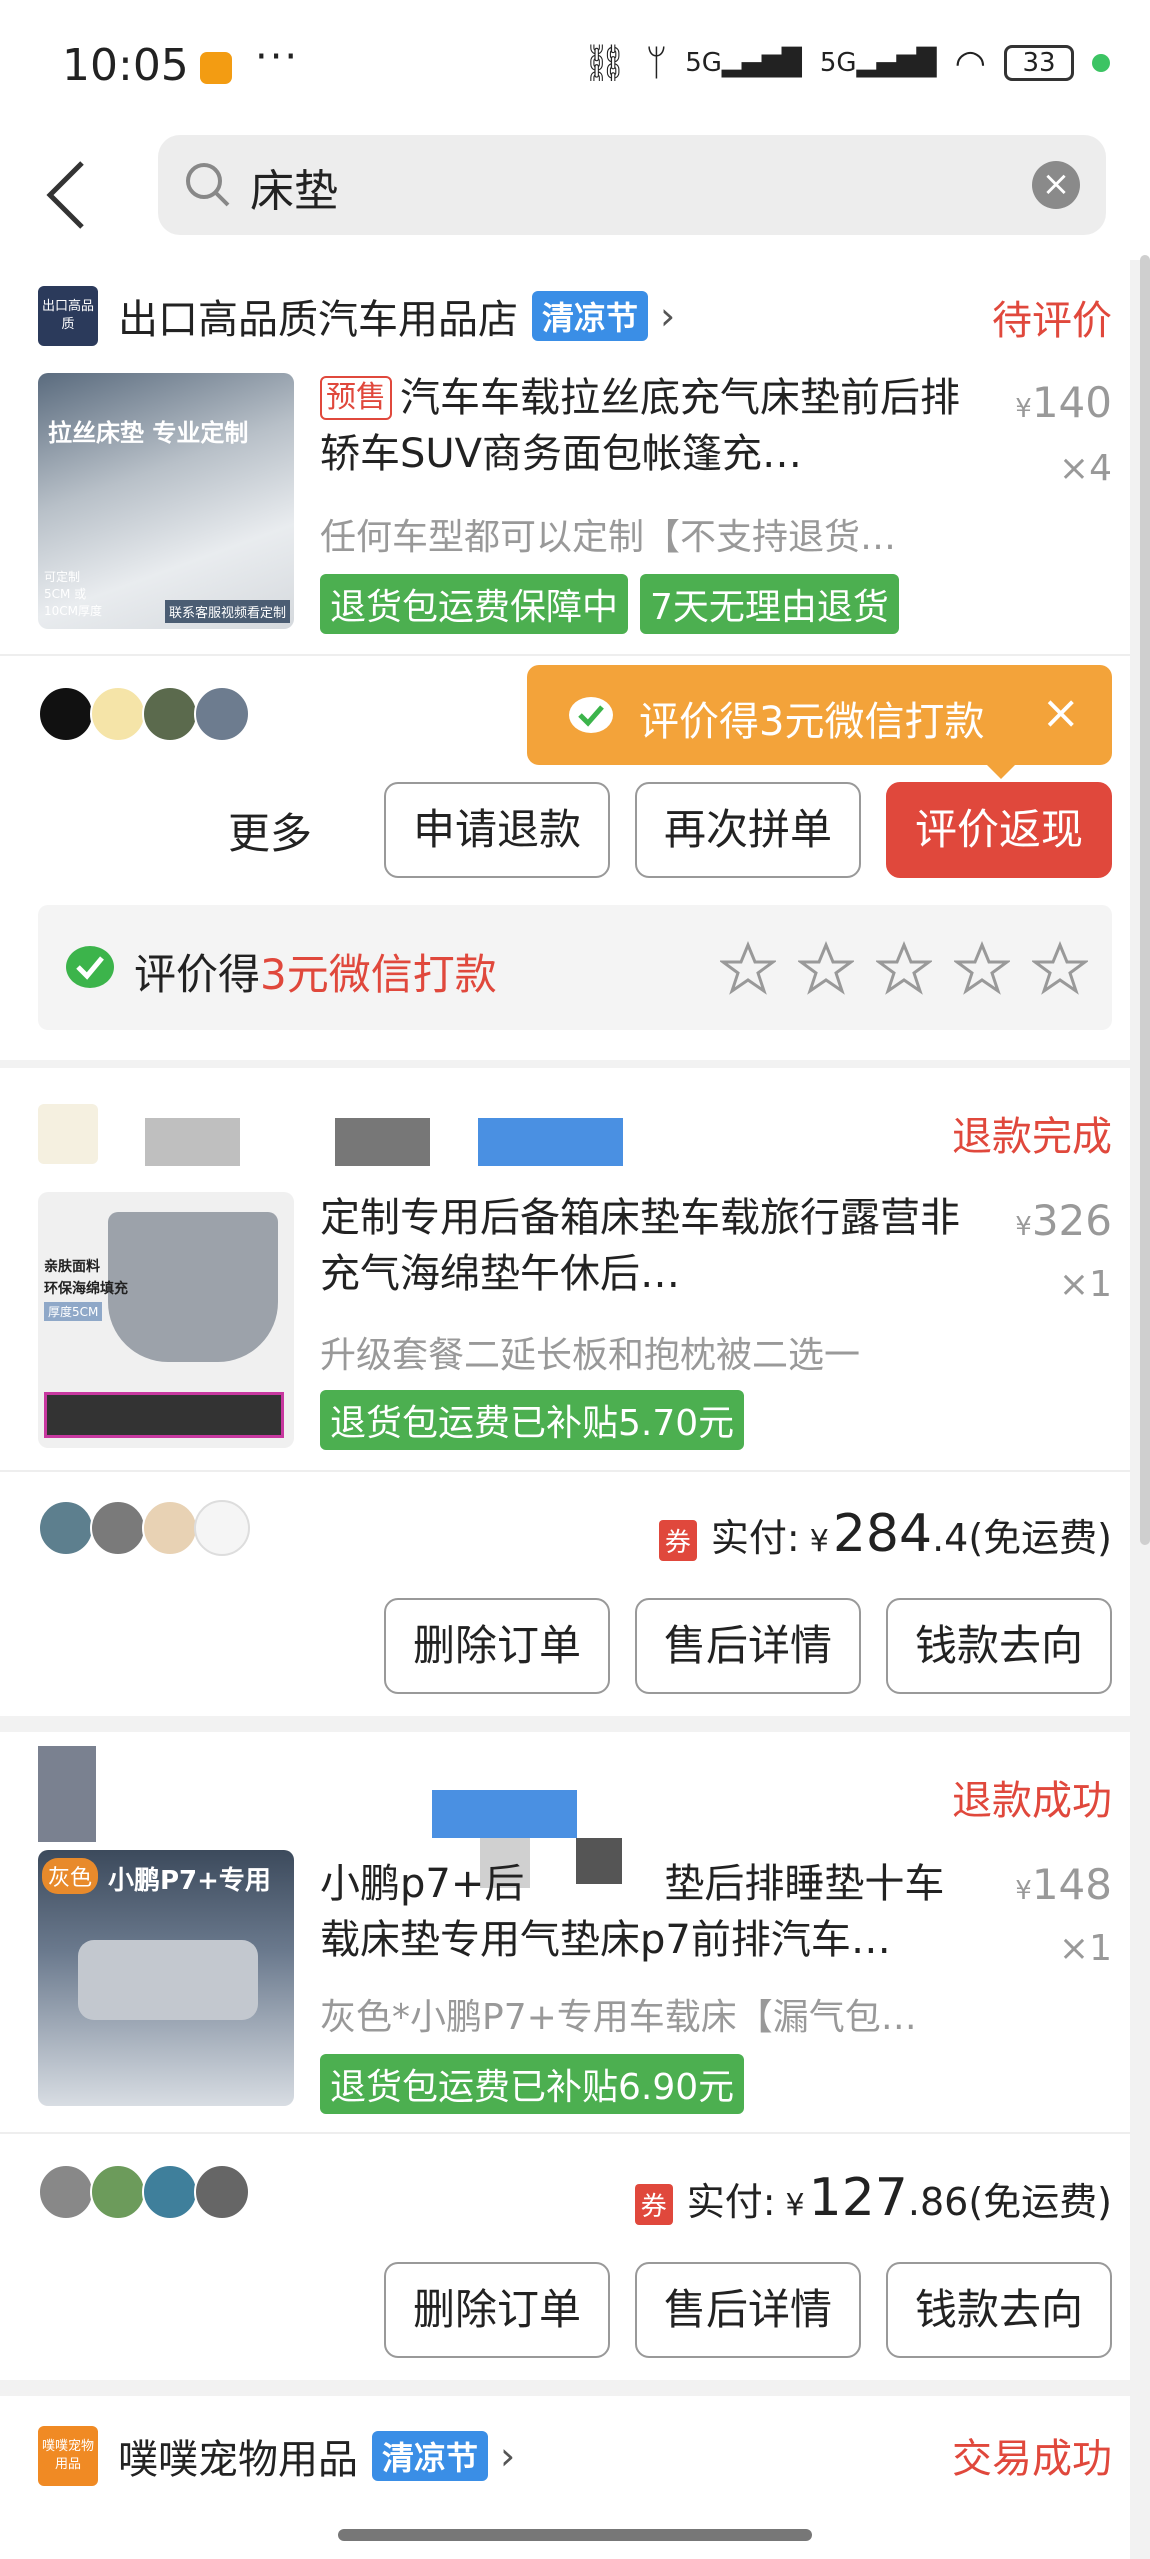 The image size is (1150, 2559). I want to click on home-indicator, so click(575, 2535).